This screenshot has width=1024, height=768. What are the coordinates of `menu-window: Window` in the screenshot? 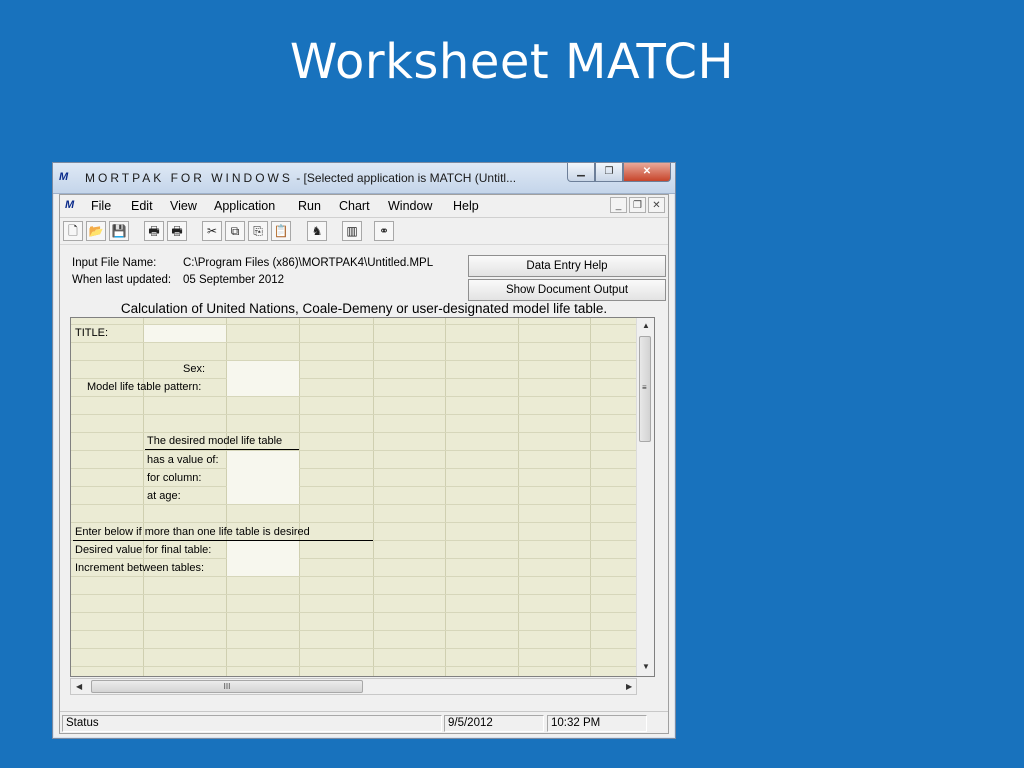 It's located at (410, 206).